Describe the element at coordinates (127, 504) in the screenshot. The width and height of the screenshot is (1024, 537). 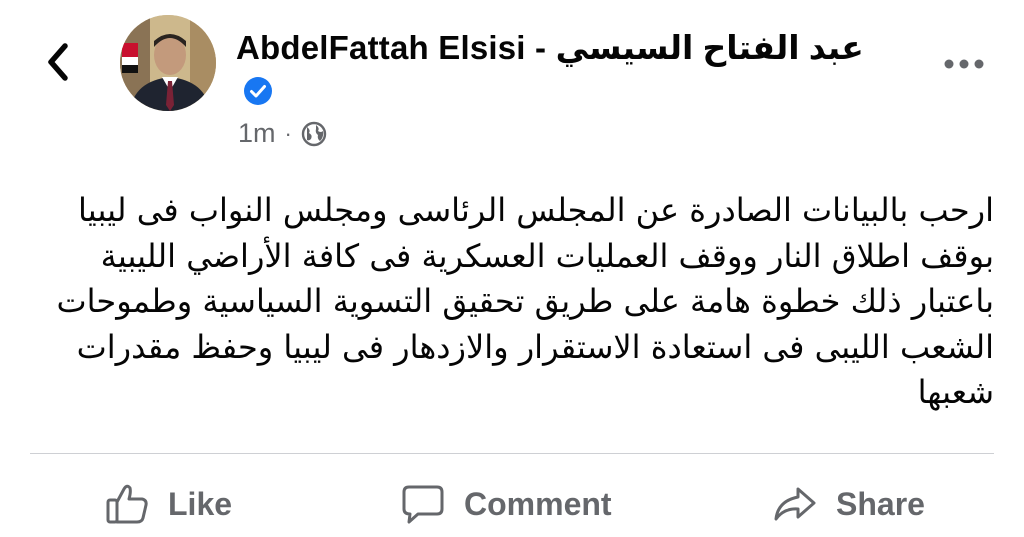
I see `thumbs-up-icon` at that location.